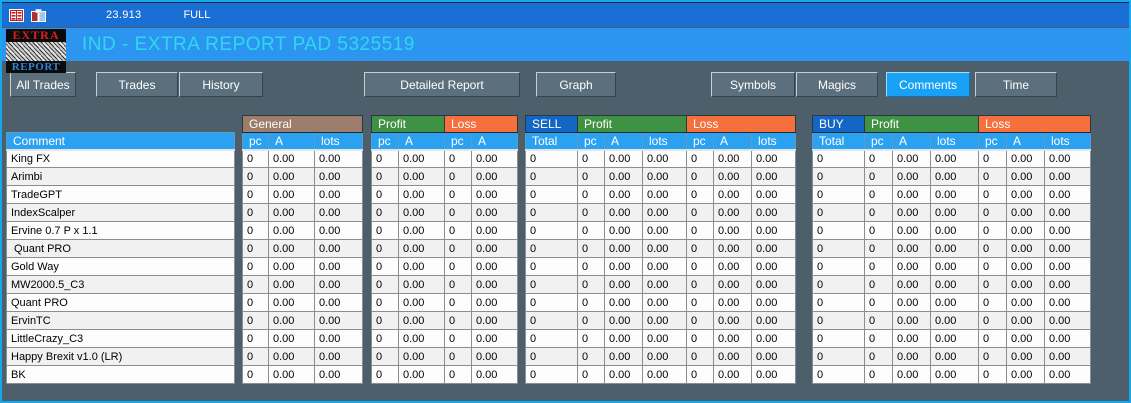 This screenshot has height=403, width=1131. What do you see at coordinates (481, 124) in the screenshot?
I see `group-header-loss: Loss` at bounding box center [481, 124].